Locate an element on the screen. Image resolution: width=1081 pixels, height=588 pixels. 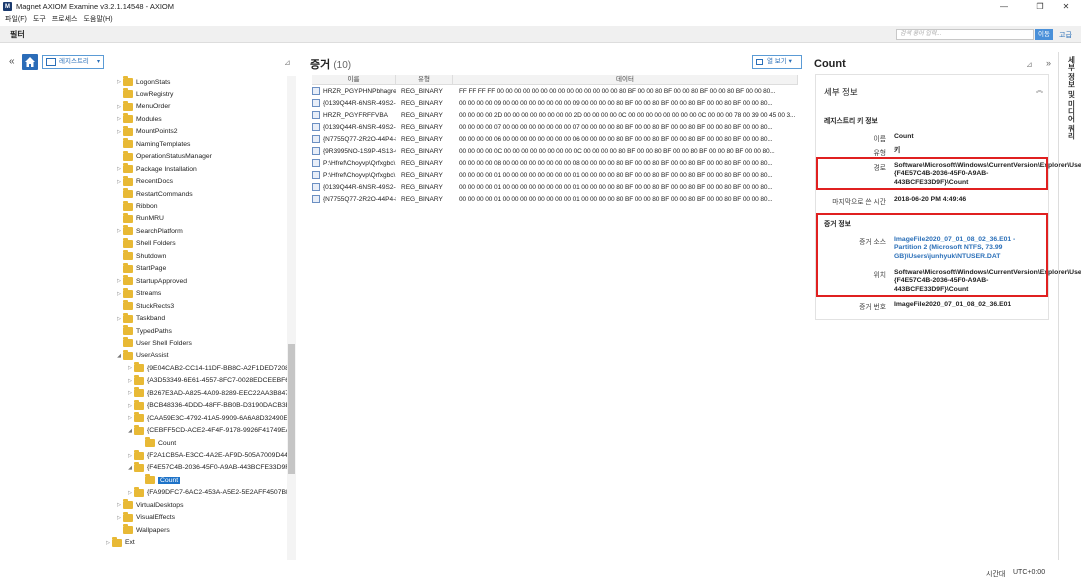
tree-item: NamingTemplates is located at coordinates (152, 144).